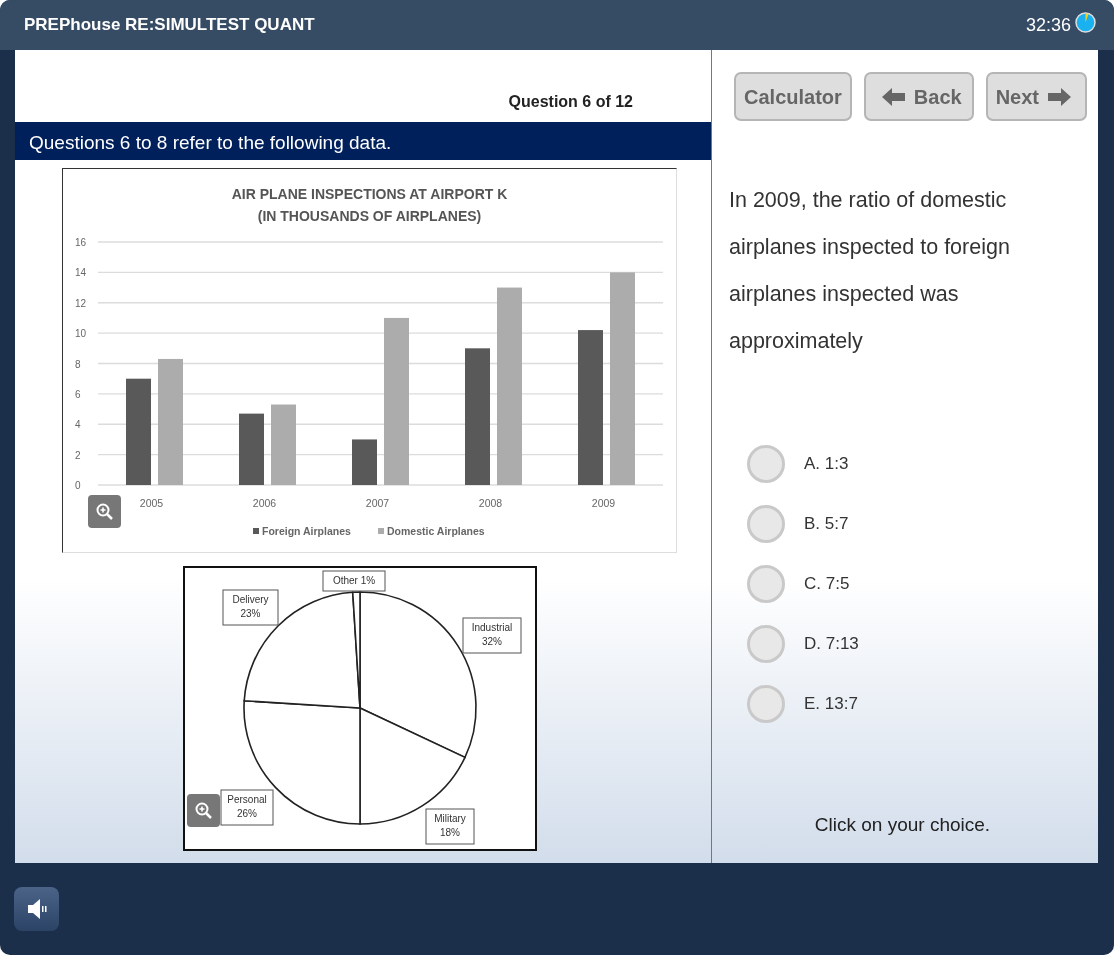  What do you see at coordinates (363, 141) in the screenshot?
I see `instruction-banner: Questions 6 to 8 refer to the following data.` at bounding box center [363, 141].